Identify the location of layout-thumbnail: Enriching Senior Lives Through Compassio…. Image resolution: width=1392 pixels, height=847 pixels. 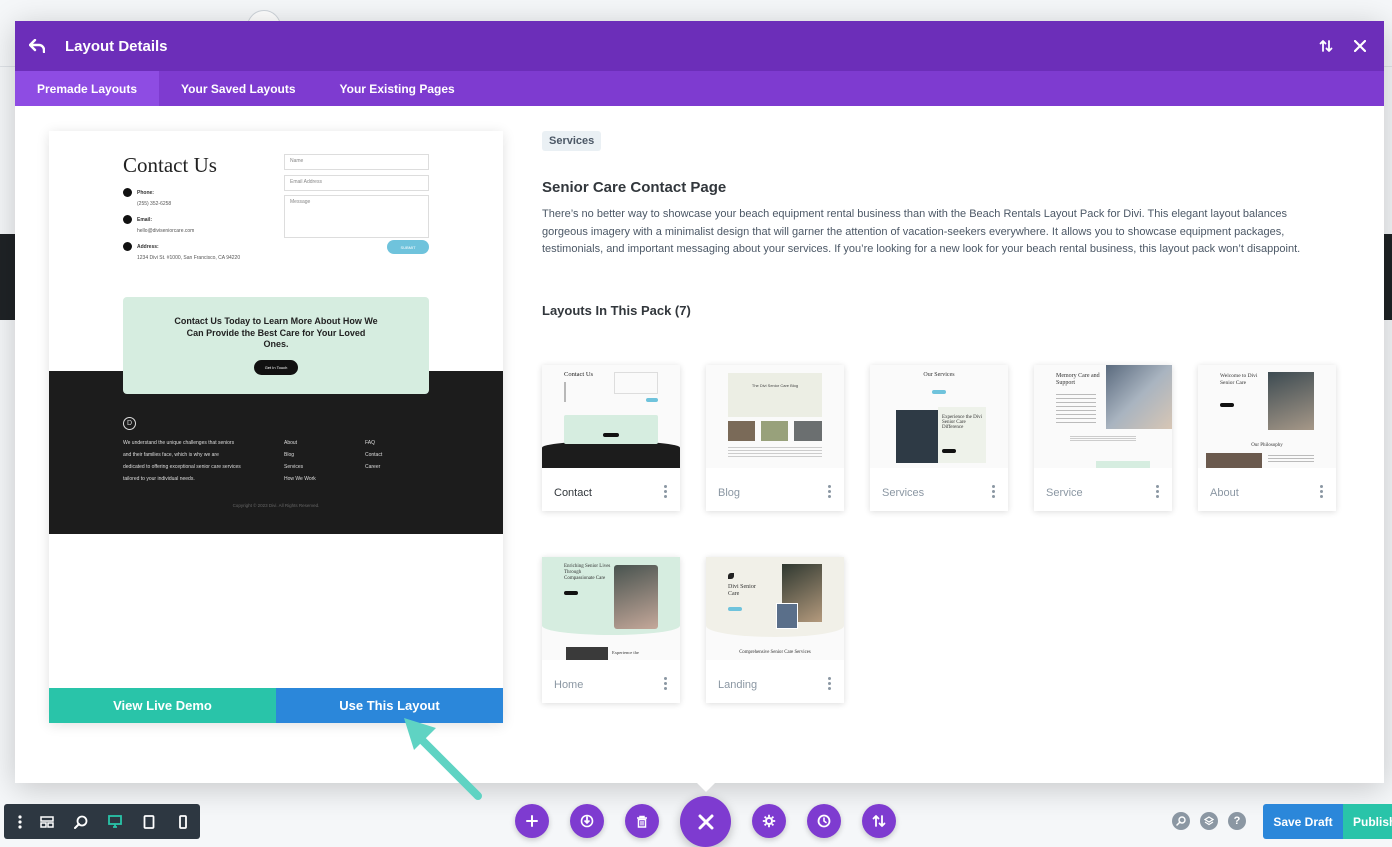
(611, 608).